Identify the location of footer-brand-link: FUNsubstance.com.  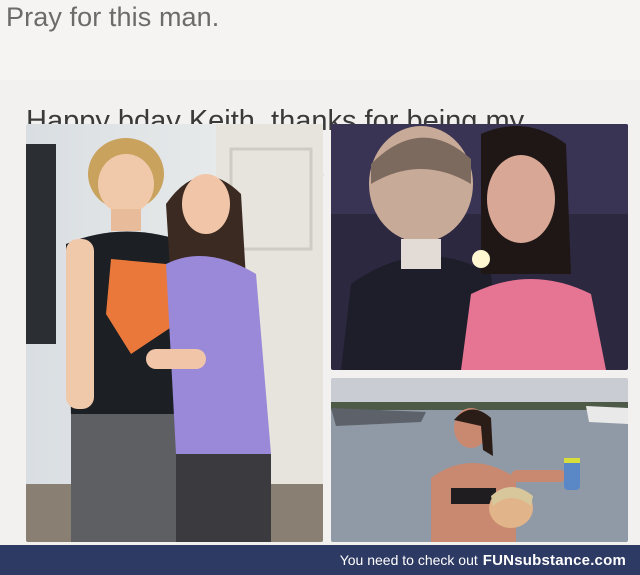
(554, 560).